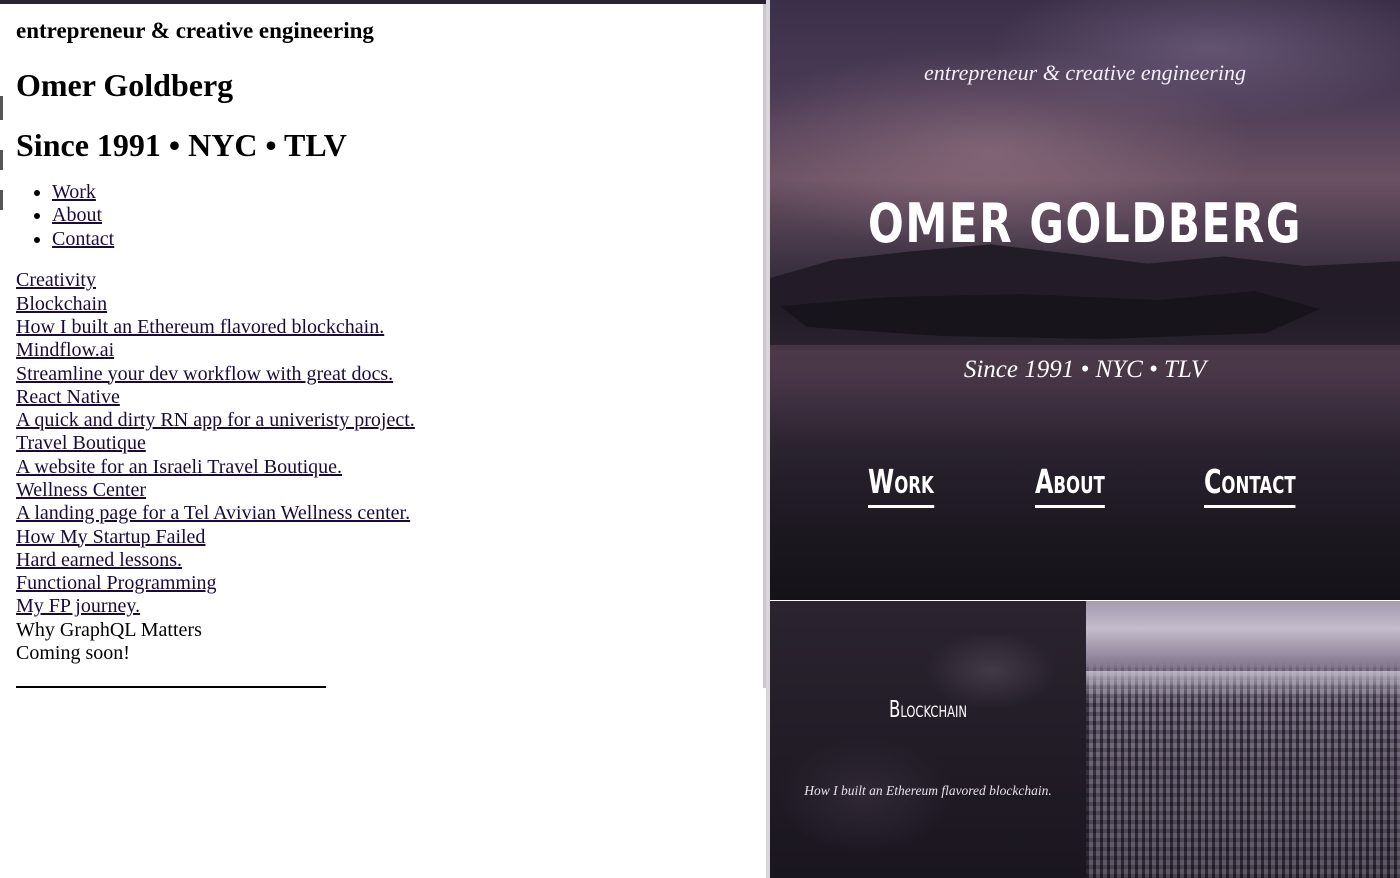 The width and height of the screenshot is (1400, 878). What do you see at coordinates (233, 193) in the screenshot?
I see `plain-nav-item: Work` at bounding box center [233, 193].